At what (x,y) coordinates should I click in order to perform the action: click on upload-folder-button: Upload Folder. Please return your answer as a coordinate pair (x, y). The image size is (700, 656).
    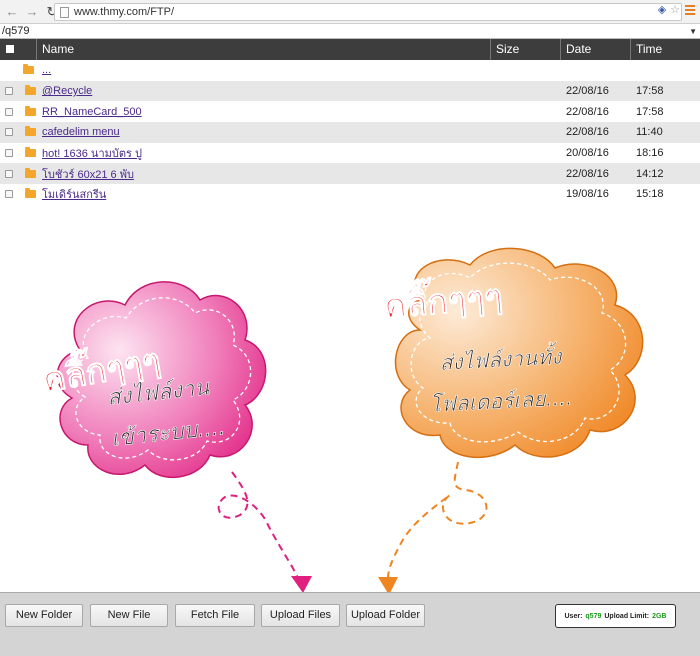
    Looking at the image, I should click on (385, 615).